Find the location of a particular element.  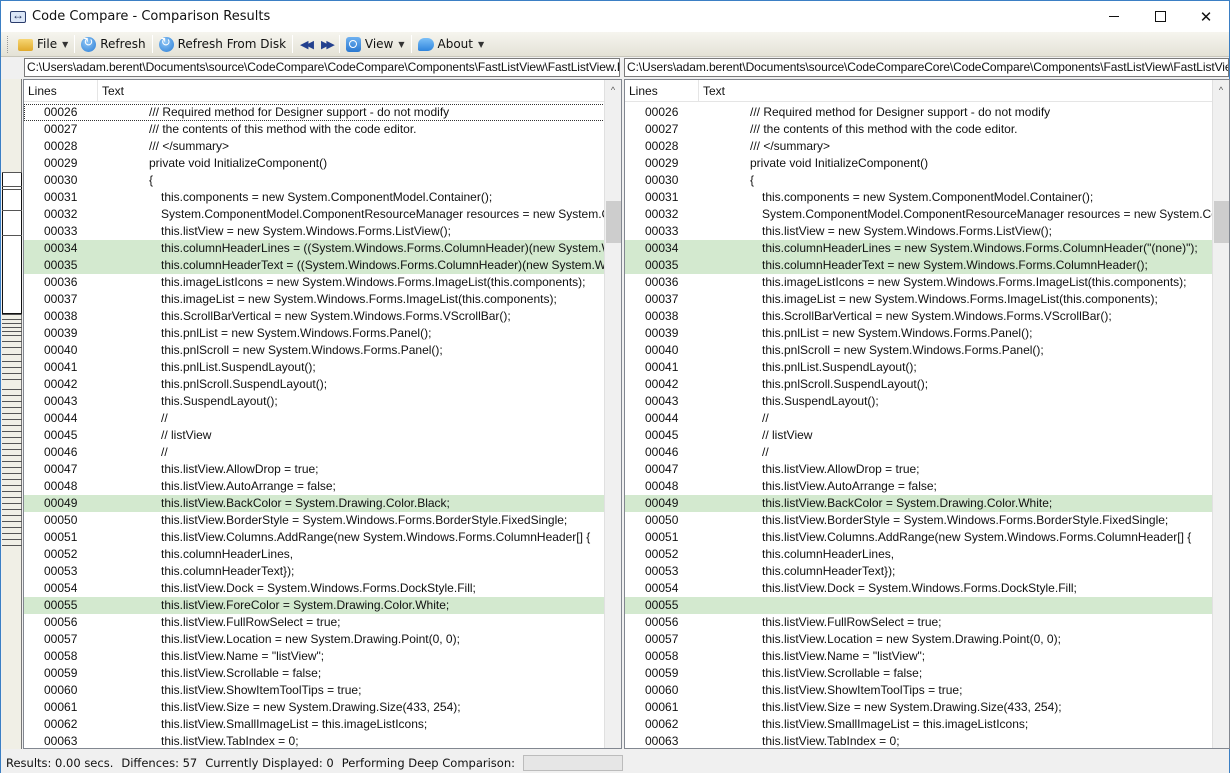

lines-column-header: Lines is located at coordinates (662, 90).